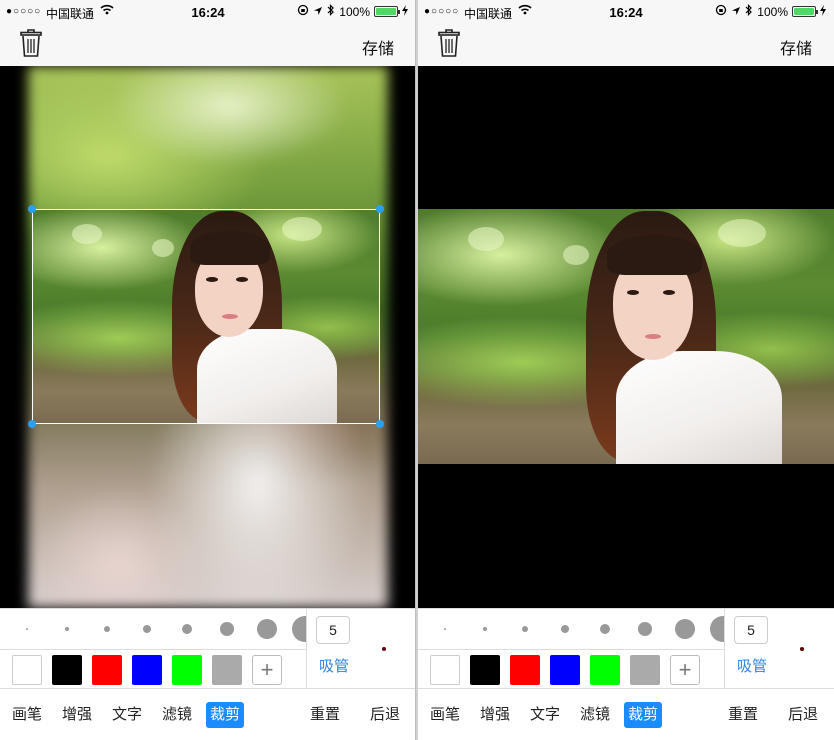 This screenshot has width=834, height=740. Describe the element at coordinates (206, 316) in the screenshot. I see `crop-frame` at that location.